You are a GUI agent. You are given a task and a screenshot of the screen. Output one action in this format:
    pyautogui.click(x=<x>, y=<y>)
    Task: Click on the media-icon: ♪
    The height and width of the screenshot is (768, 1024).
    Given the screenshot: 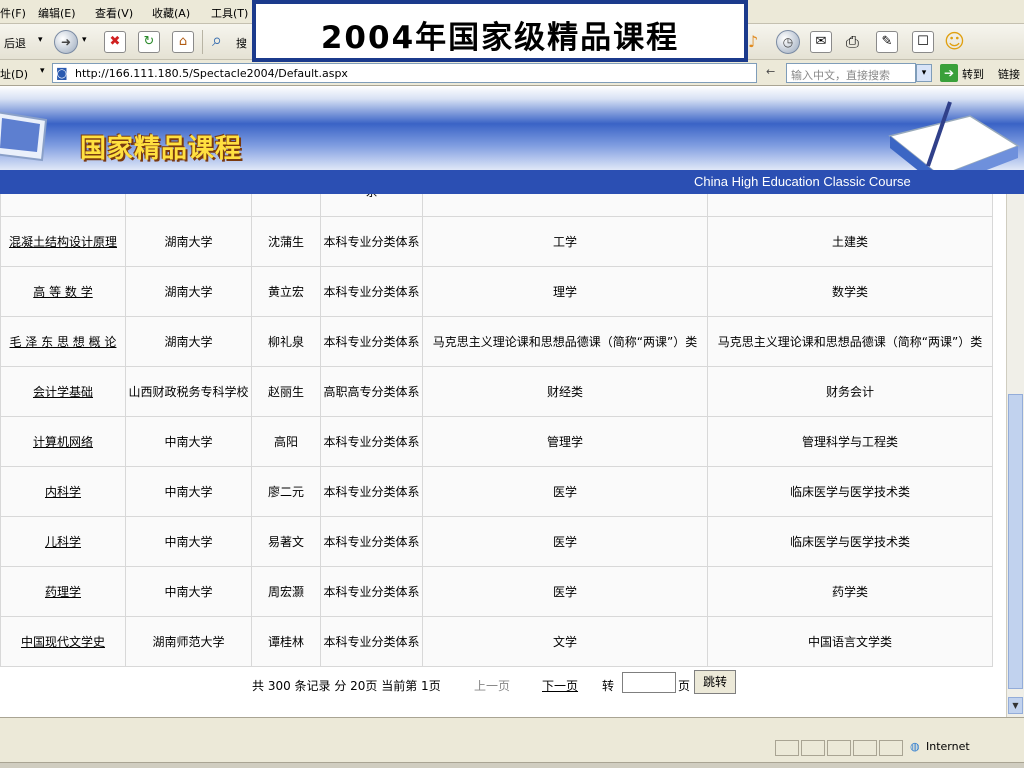 What is the action you would take?
    pyautogui.click(x=753, y=41)
    